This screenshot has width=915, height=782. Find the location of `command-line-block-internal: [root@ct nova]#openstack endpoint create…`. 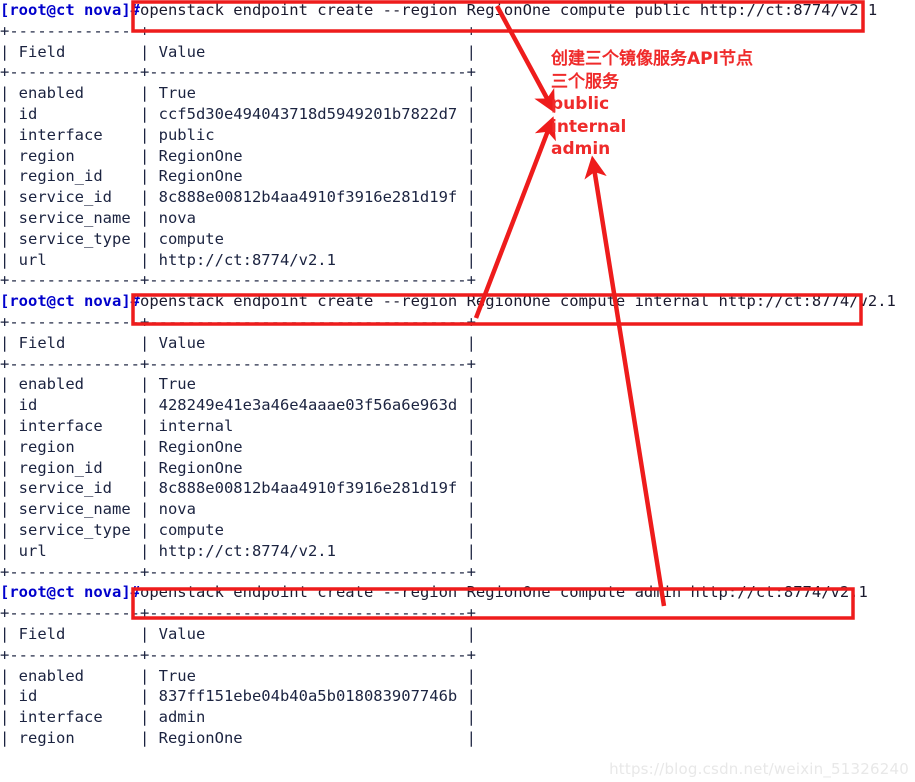

command-line-block-internal: [root@ct nova]#openstack endpoint create… is located at coordinates (457, 301).